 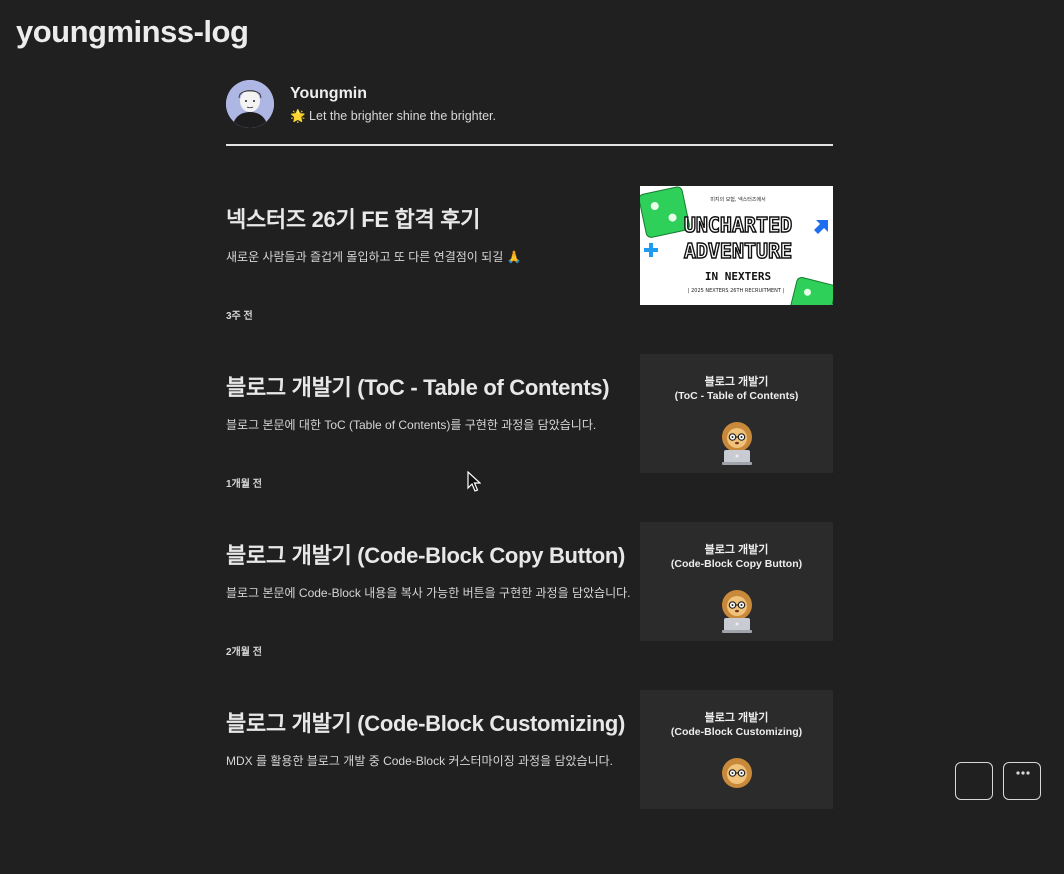 I want to click on post-thumbnail: 블로그 개발기 (ToC - Table of Contents), so click(x=736, y=413).